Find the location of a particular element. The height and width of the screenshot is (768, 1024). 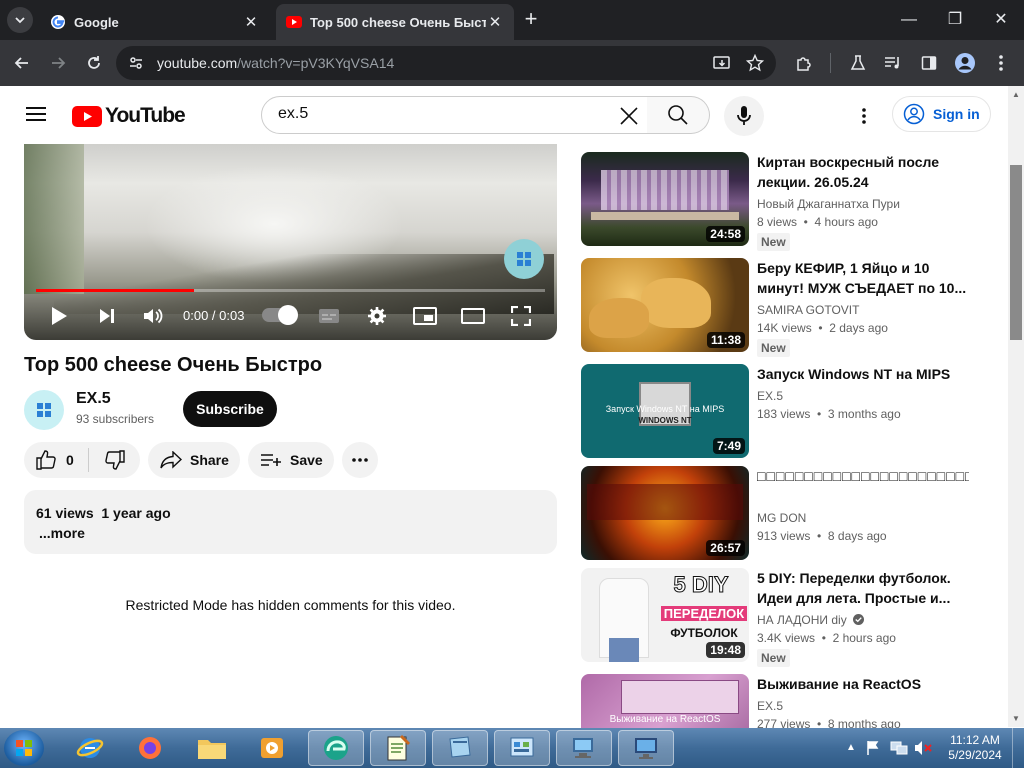

side-panel-button is located at coordinates (929, 63).